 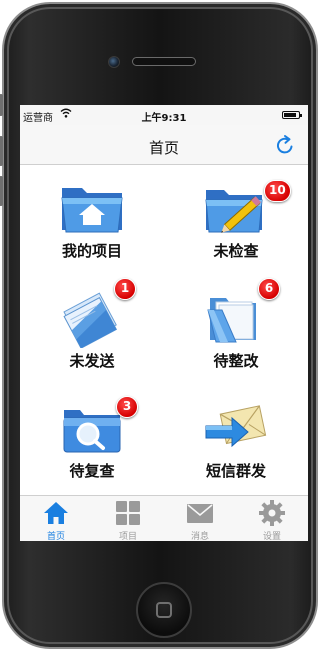 I want to click on grid-item-to-rectify: 6 待整改, so click(x=236, y=331).